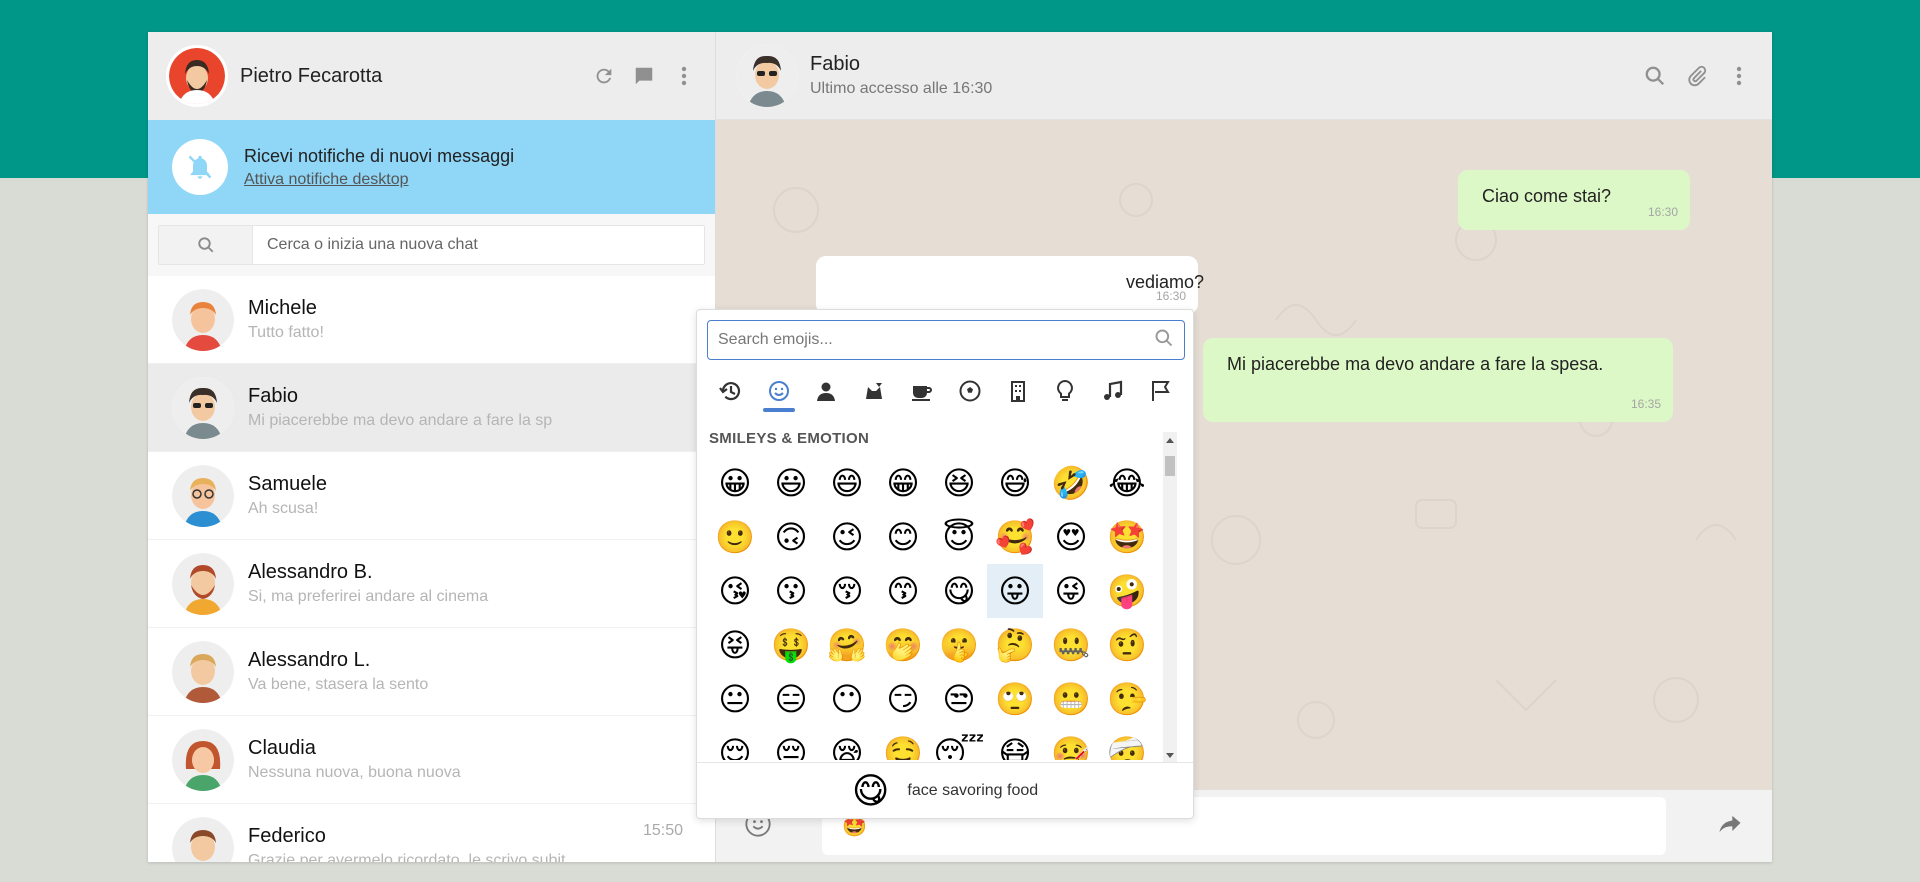 The width and height of the screenshot is (1920, 882). I want to click on emoji-cell: 🤣, so click(1071, 483).